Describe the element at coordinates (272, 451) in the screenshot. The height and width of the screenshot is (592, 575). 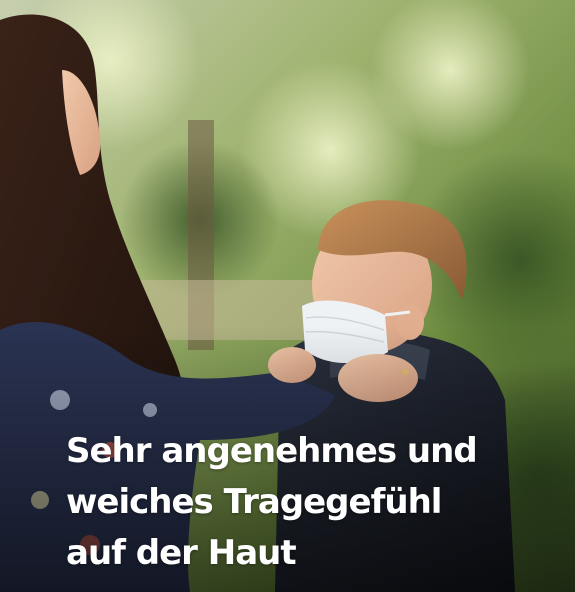
I see `caption-line: Sehr angenehmes und` at that location.